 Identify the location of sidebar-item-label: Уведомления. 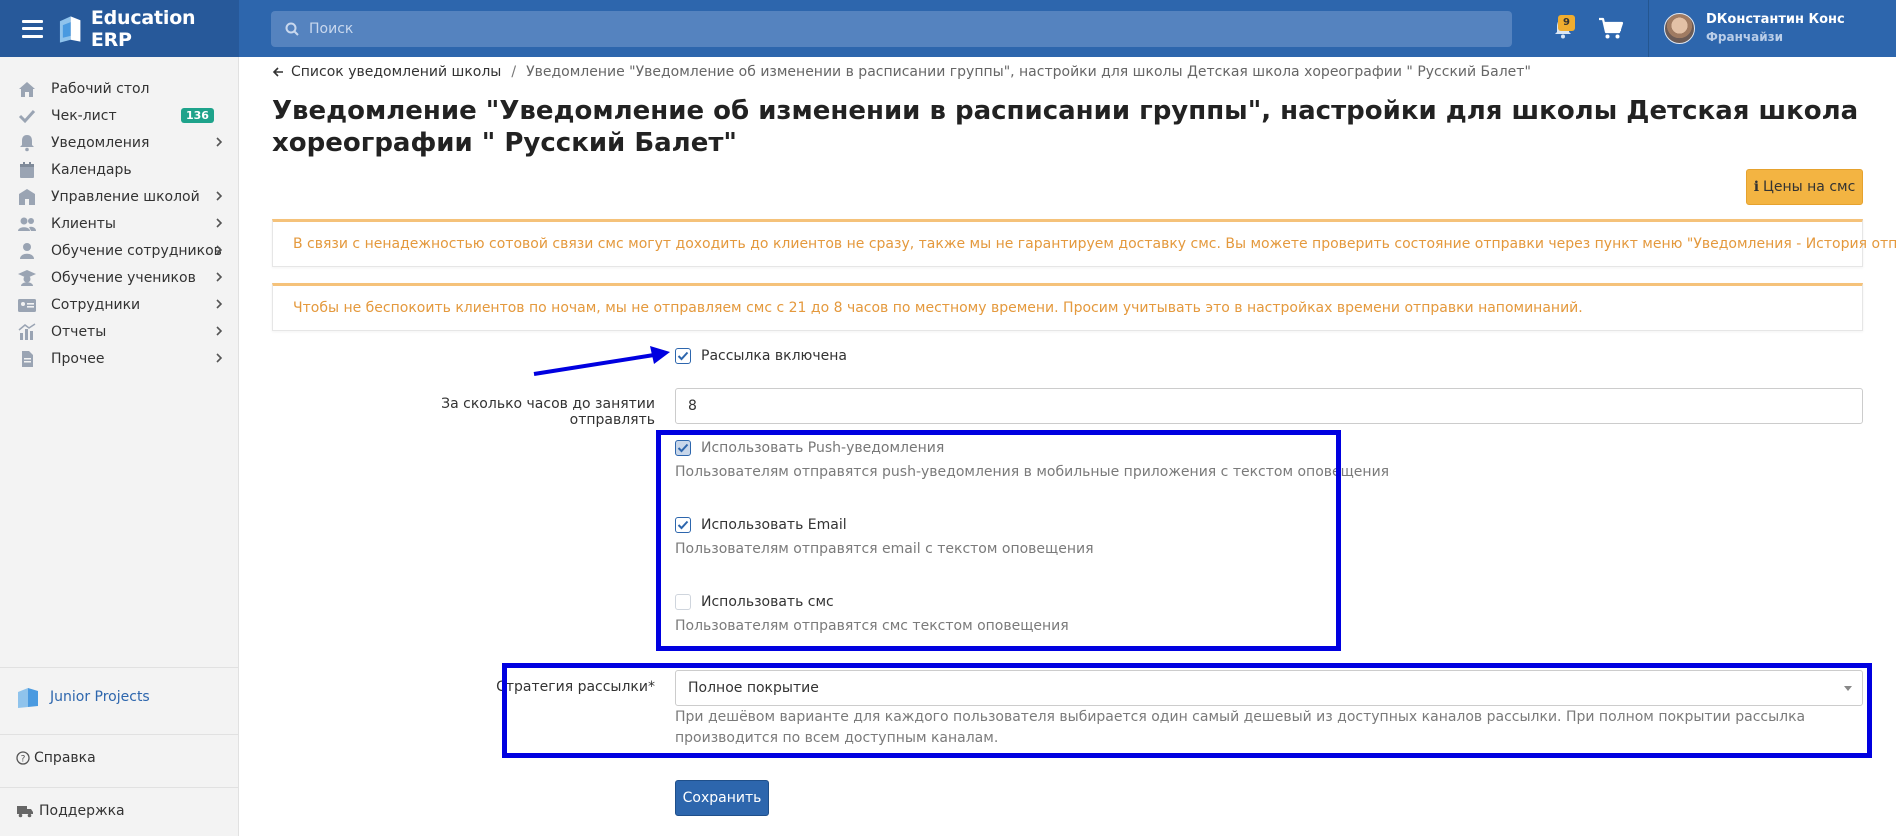
(100, 143).